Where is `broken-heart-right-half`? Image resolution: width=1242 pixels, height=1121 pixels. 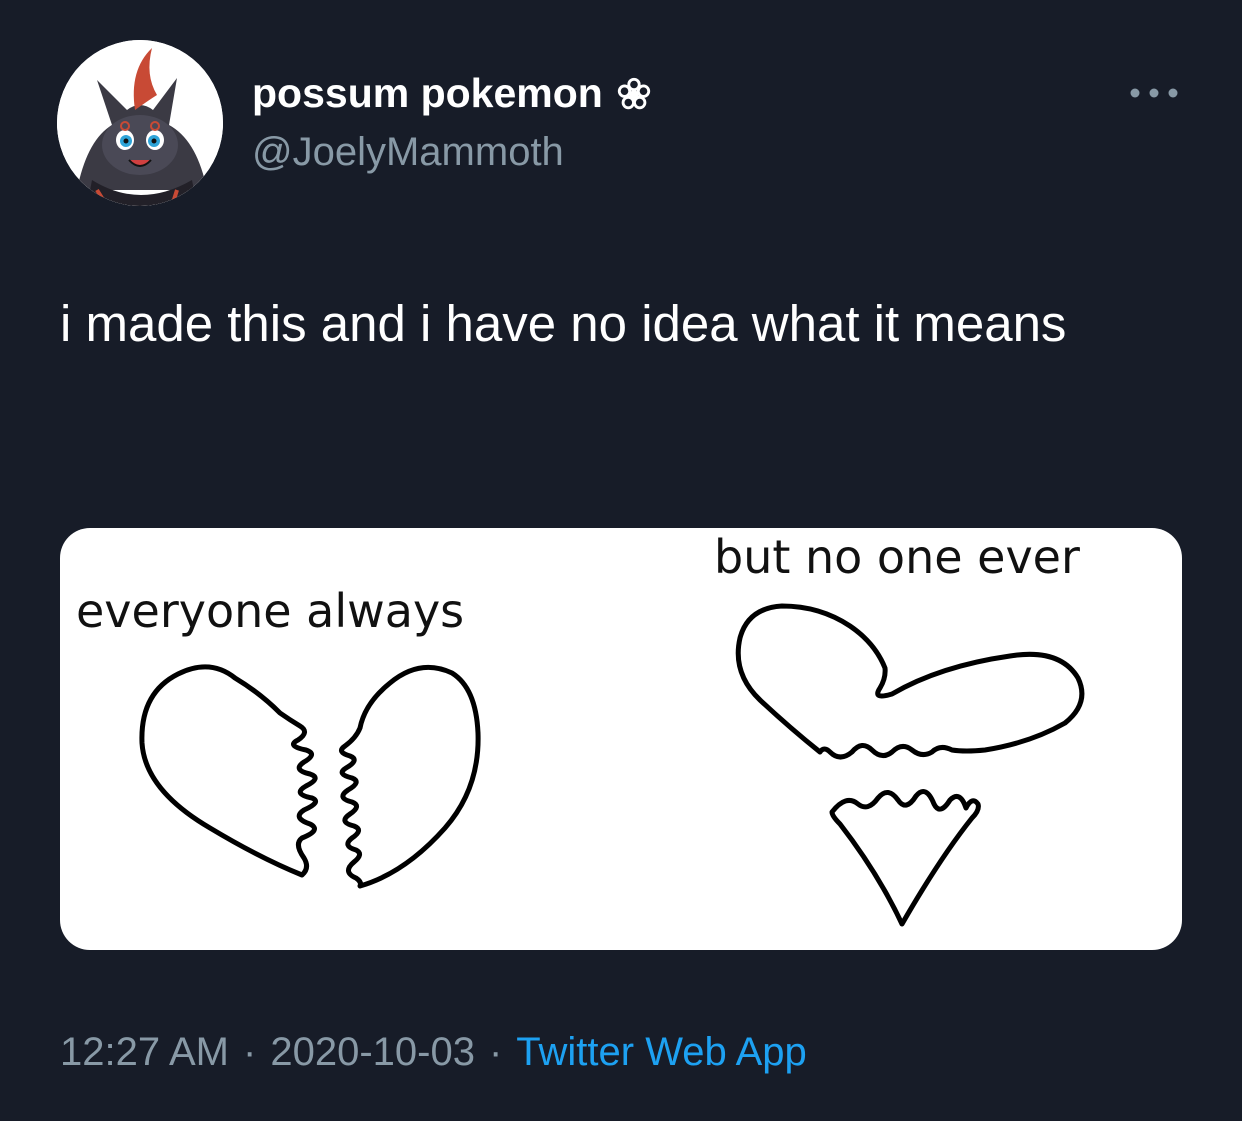
broken-heart-right-half is located at coordinates (410, 776).